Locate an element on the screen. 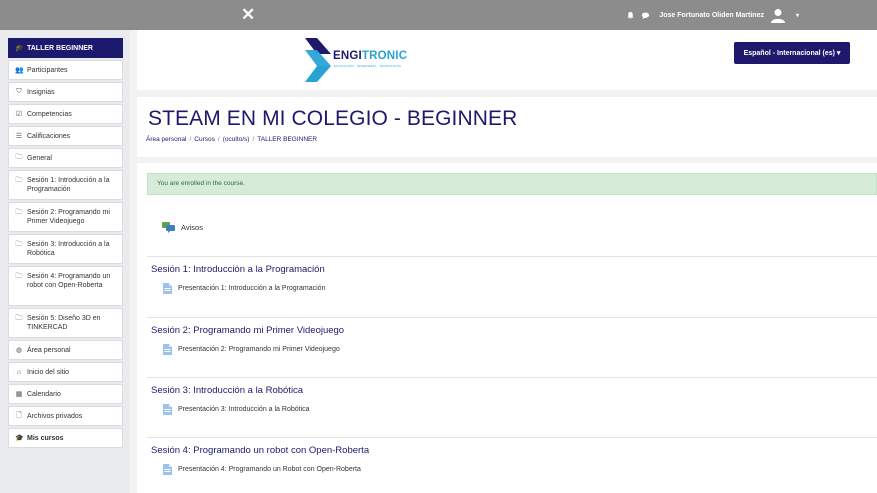 This screenshot has width=877, height=493. sidebar-item-sesion-5: 🗀 Sesión 5: Diseño 3D en TINKERCAD is located at coordinates (65, 323).